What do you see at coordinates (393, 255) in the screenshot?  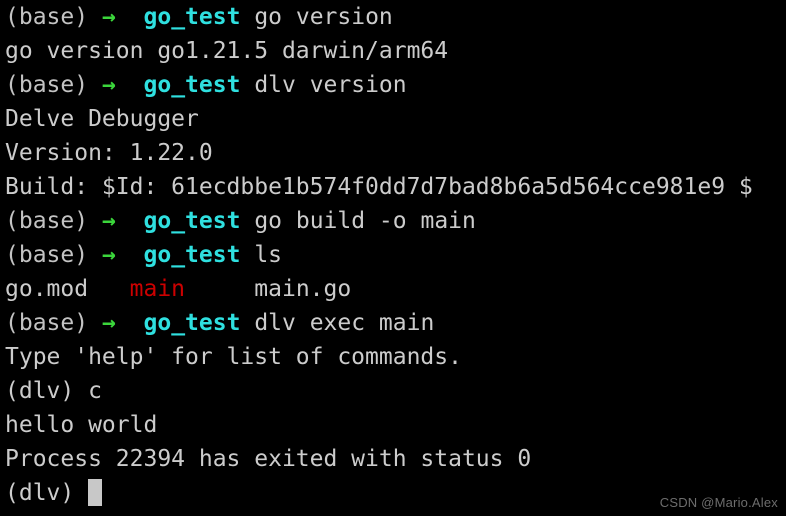 I see `terminal-line-command: (base) → go_test ls` at bounding box center [393, 255].